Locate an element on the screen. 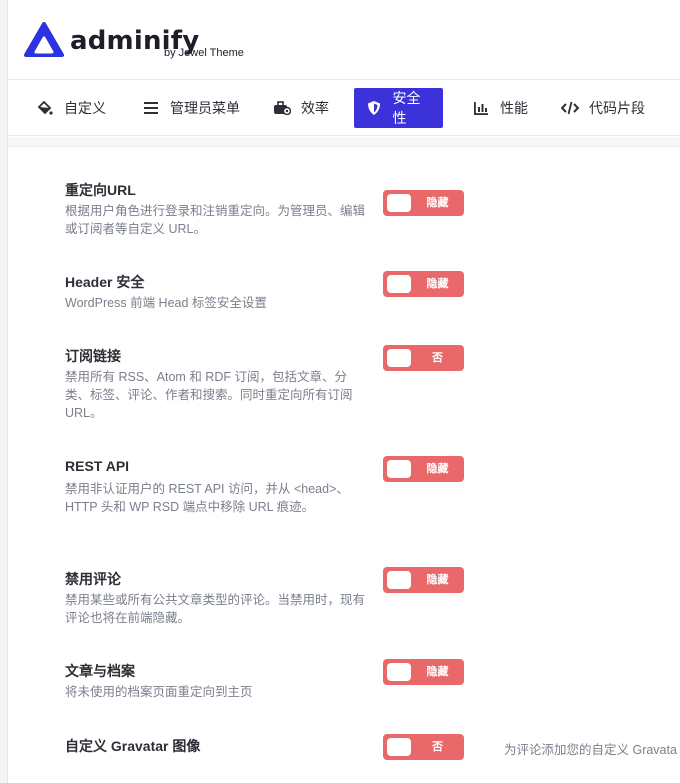 The height and width of the screenshot is (783, 680). setting-description: 将未使用的档案页面重定向到主页 is located at coordinates (159, 692).